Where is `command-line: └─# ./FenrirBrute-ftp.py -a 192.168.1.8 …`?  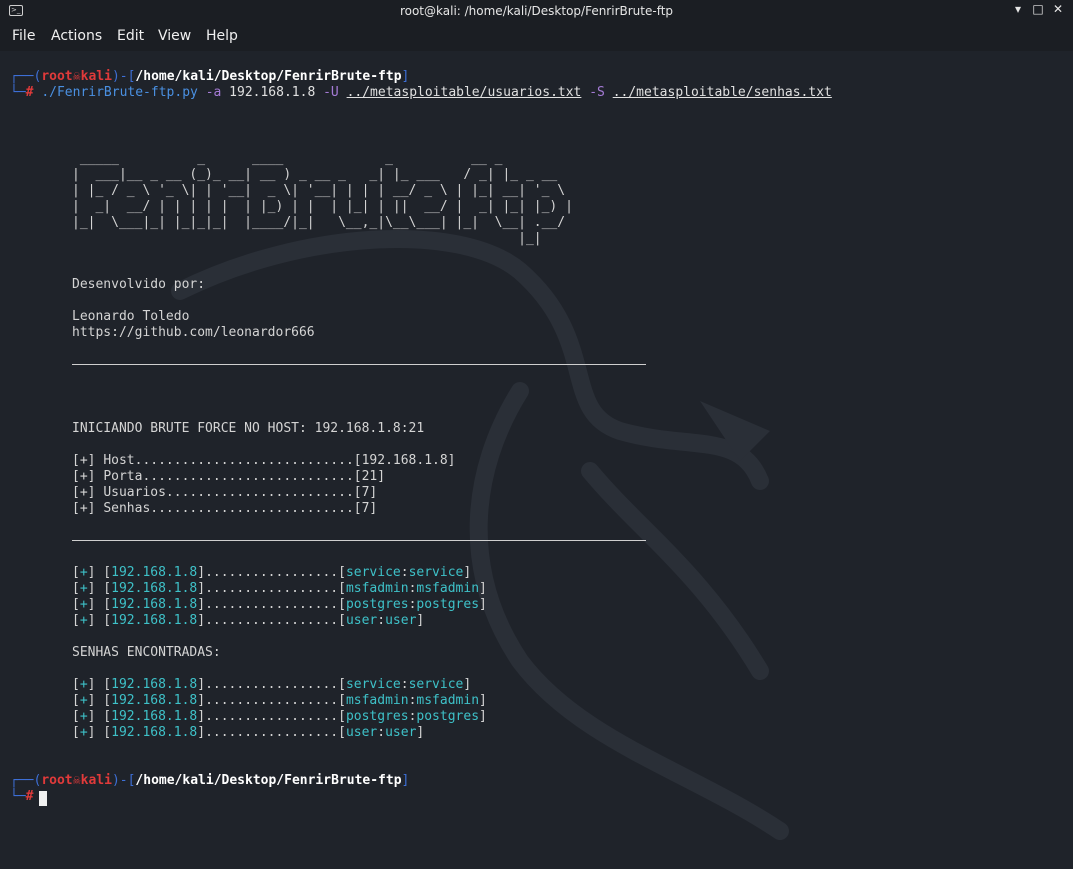 command-line: └─# ./FenrirBrute-ftp.py -a 192.168.1.8 … is located at coordinates (421, 92).